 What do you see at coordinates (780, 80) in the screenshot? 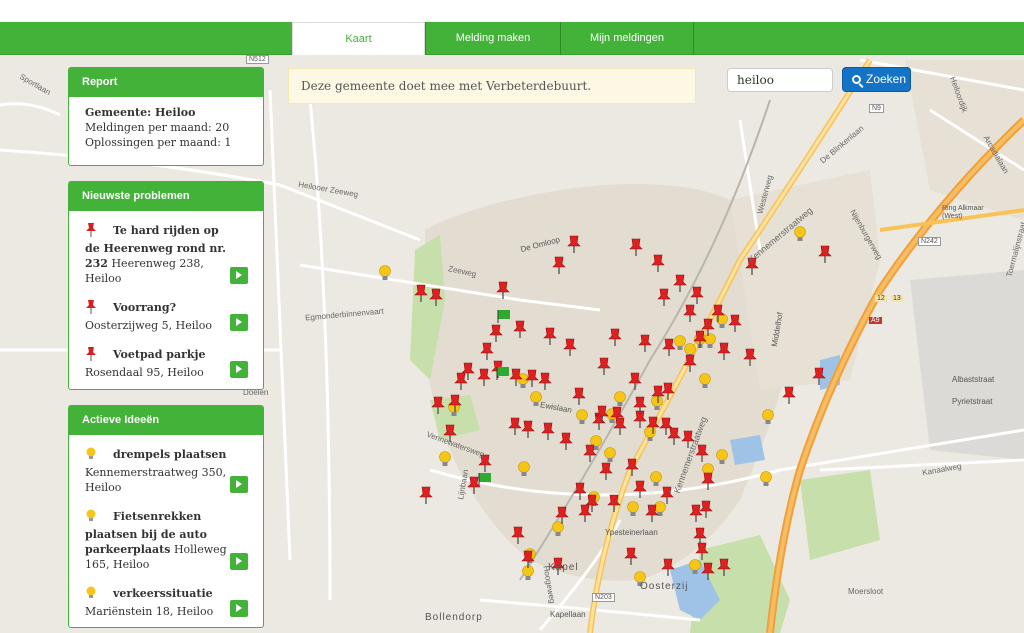
I see `search-input` at bounding box center [780, 80].